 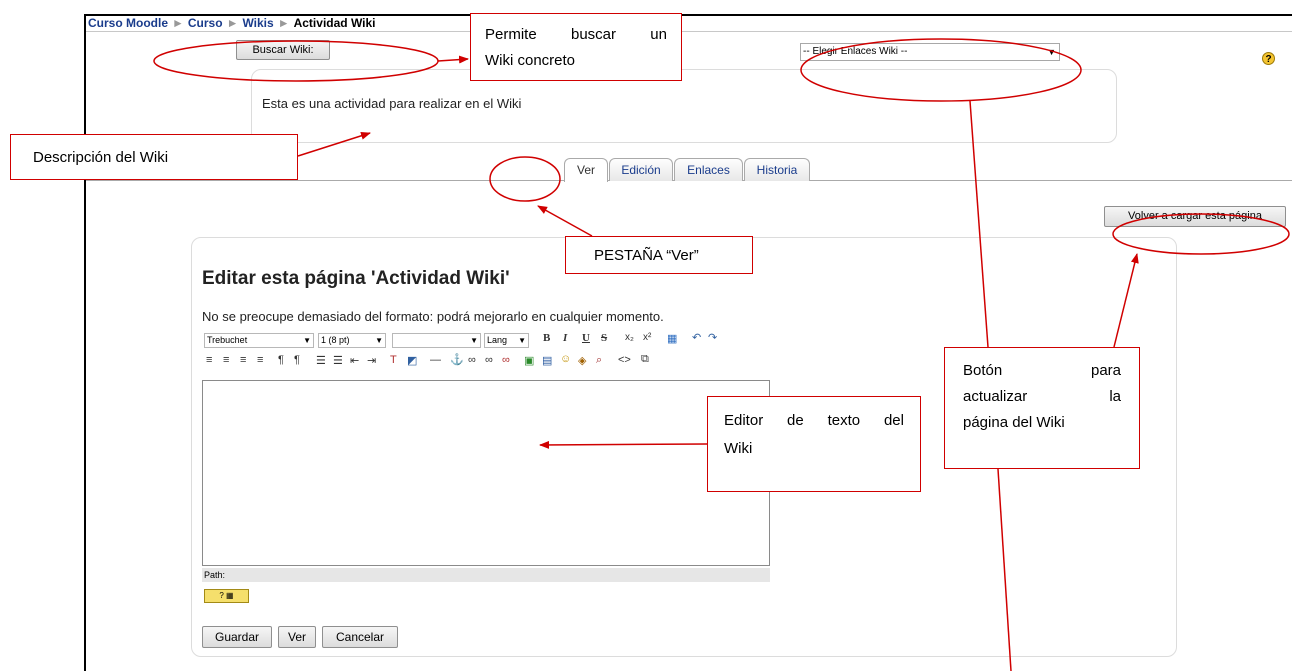 I want to click on outdent-icon: ⇤, so click(x=354, y=360).